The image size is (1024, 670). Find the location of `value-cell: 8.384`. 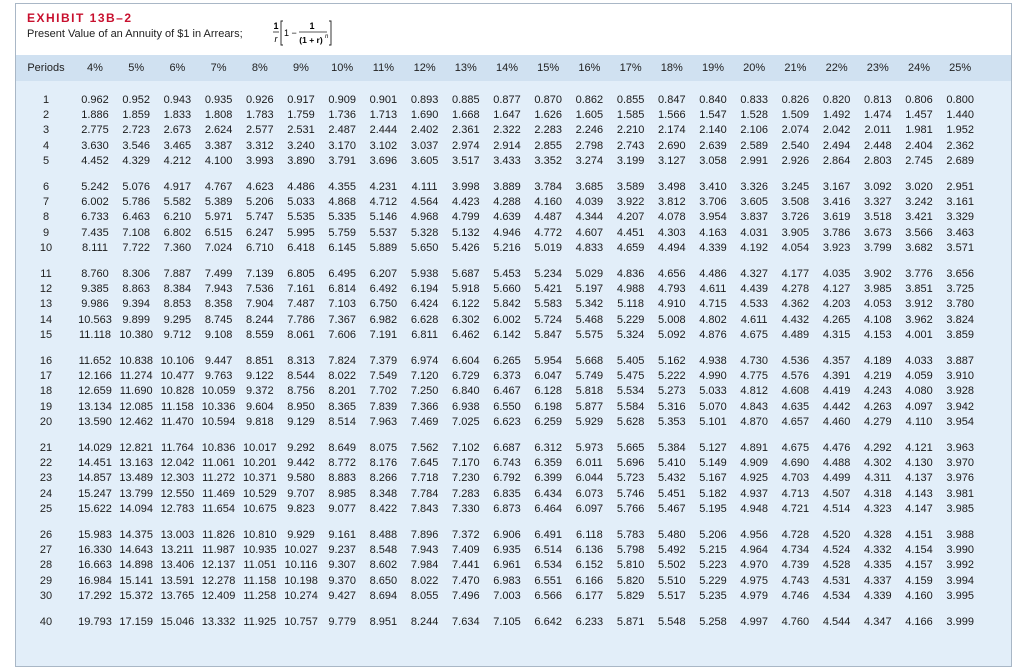

value-cell: 8.384 is located at coordinates (177, 289).